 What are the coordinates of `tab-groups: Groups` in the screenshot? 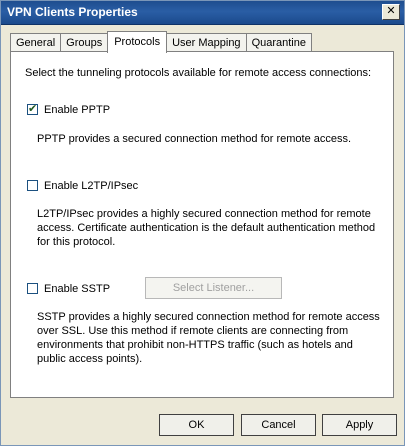 It's located at (84, 42).